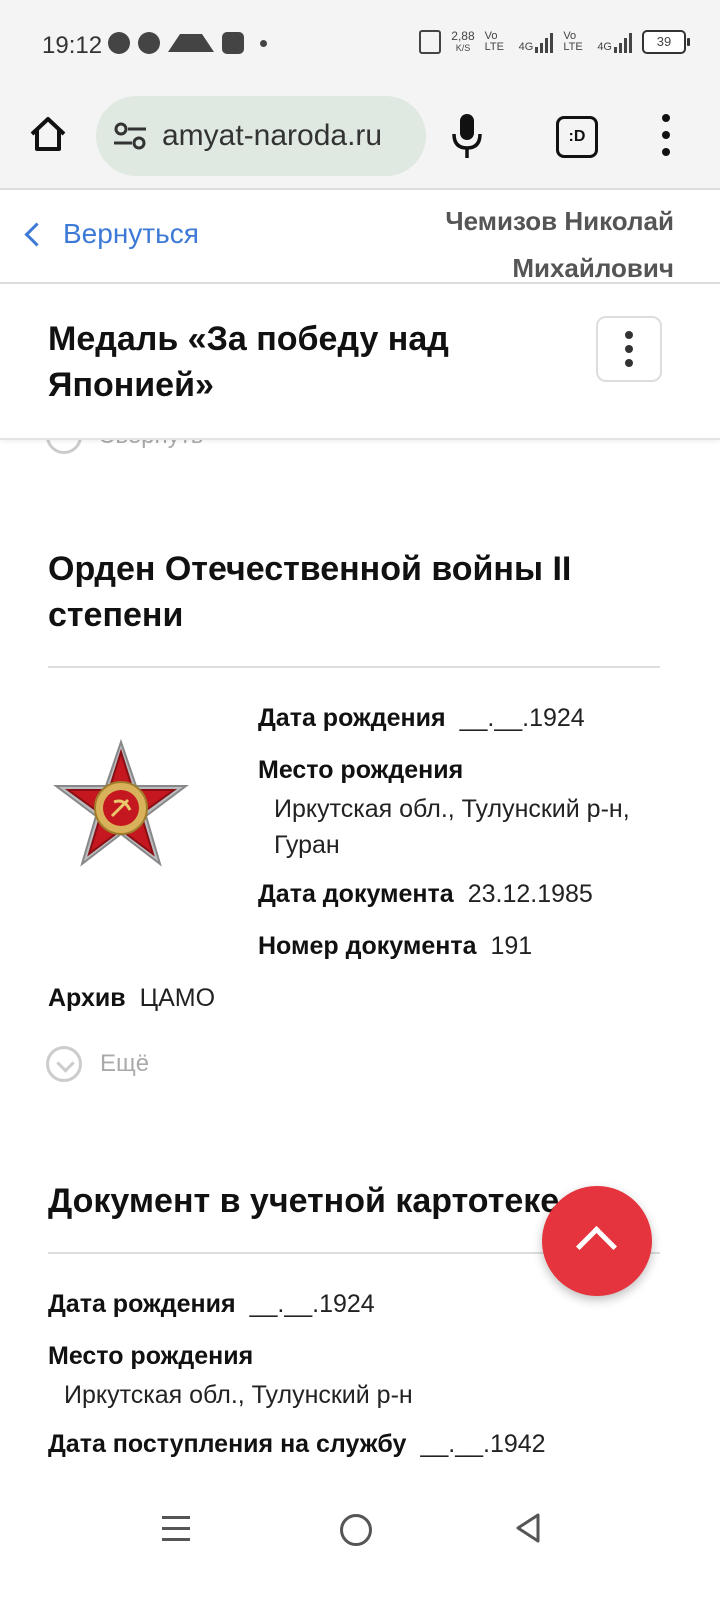 The image size is (720, 1600). What do you see at coordinates (425, 894) in the screenshot?
I see `field-doc-date: Дата документа 23.12.1985` at bounding box center [425, 894].